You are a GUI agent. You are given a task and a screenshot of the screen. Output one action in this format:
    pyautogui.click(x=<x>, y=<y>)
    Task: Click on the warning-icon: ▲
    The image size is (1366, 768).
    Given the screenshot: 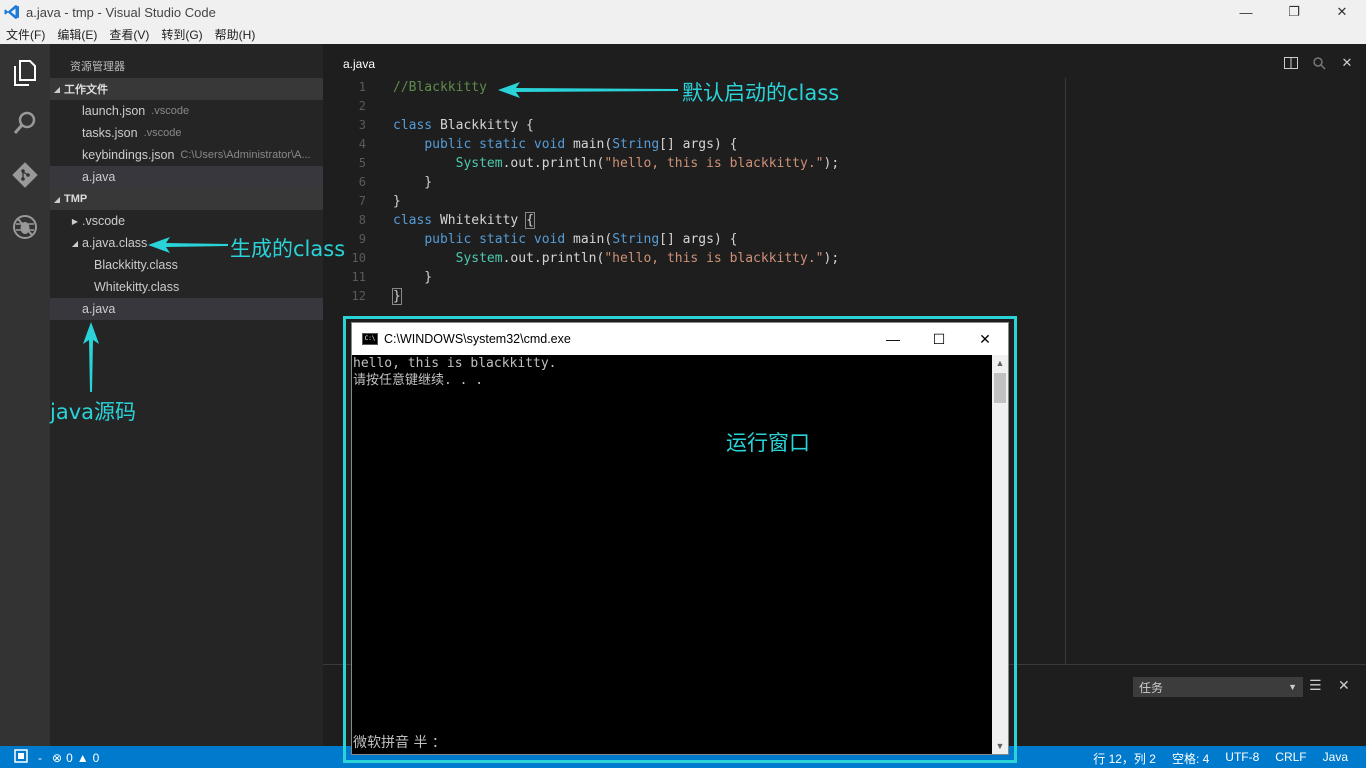 What is the action you would take?
    pyautogui.click(x=82, y=757)
    